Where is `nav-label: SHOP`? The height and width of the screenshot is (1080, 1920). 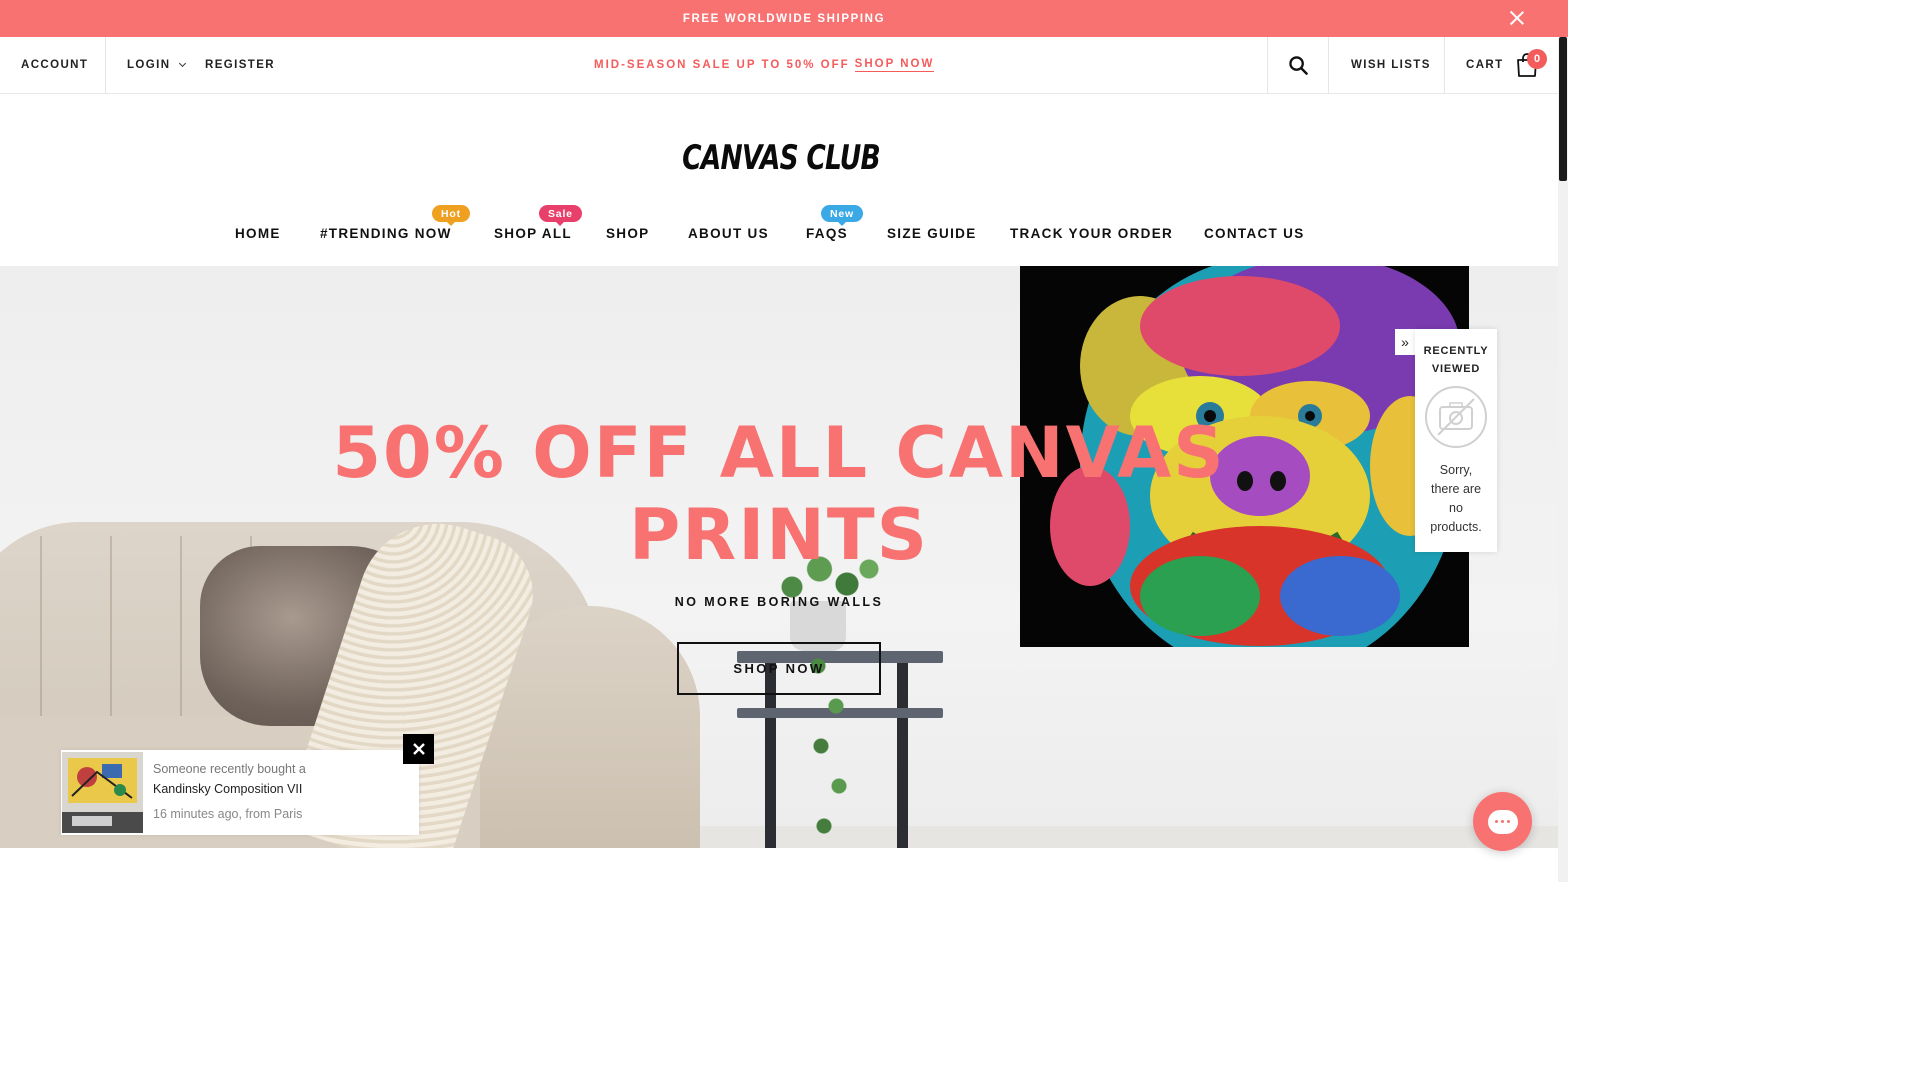
nav-label: SHOP is located at coordinates (628, 233).